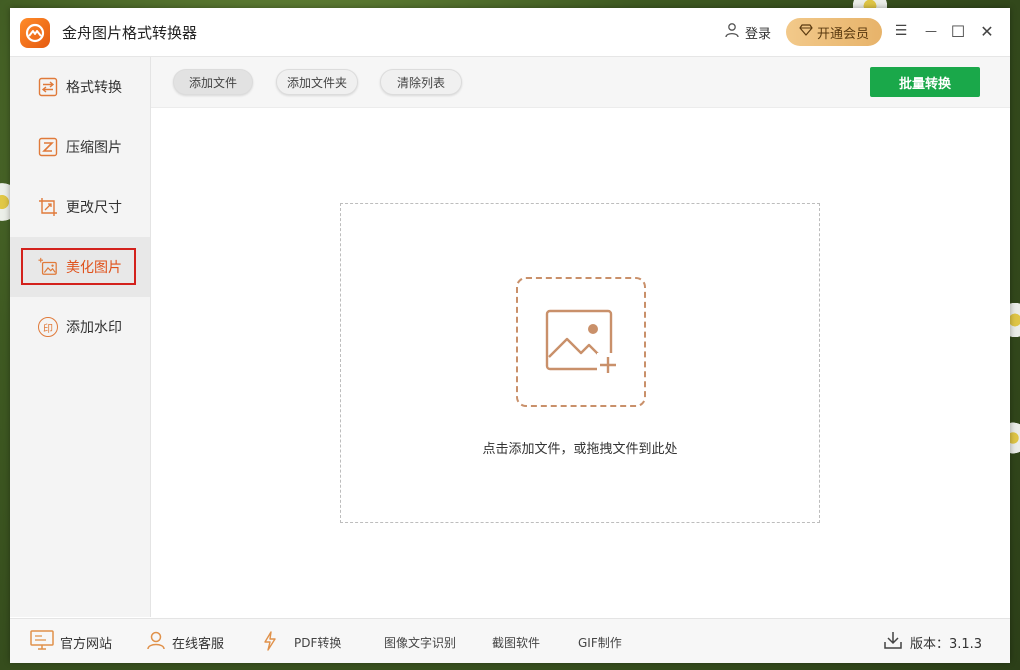  I want to click on minimize-button: —, so click(931, 31).